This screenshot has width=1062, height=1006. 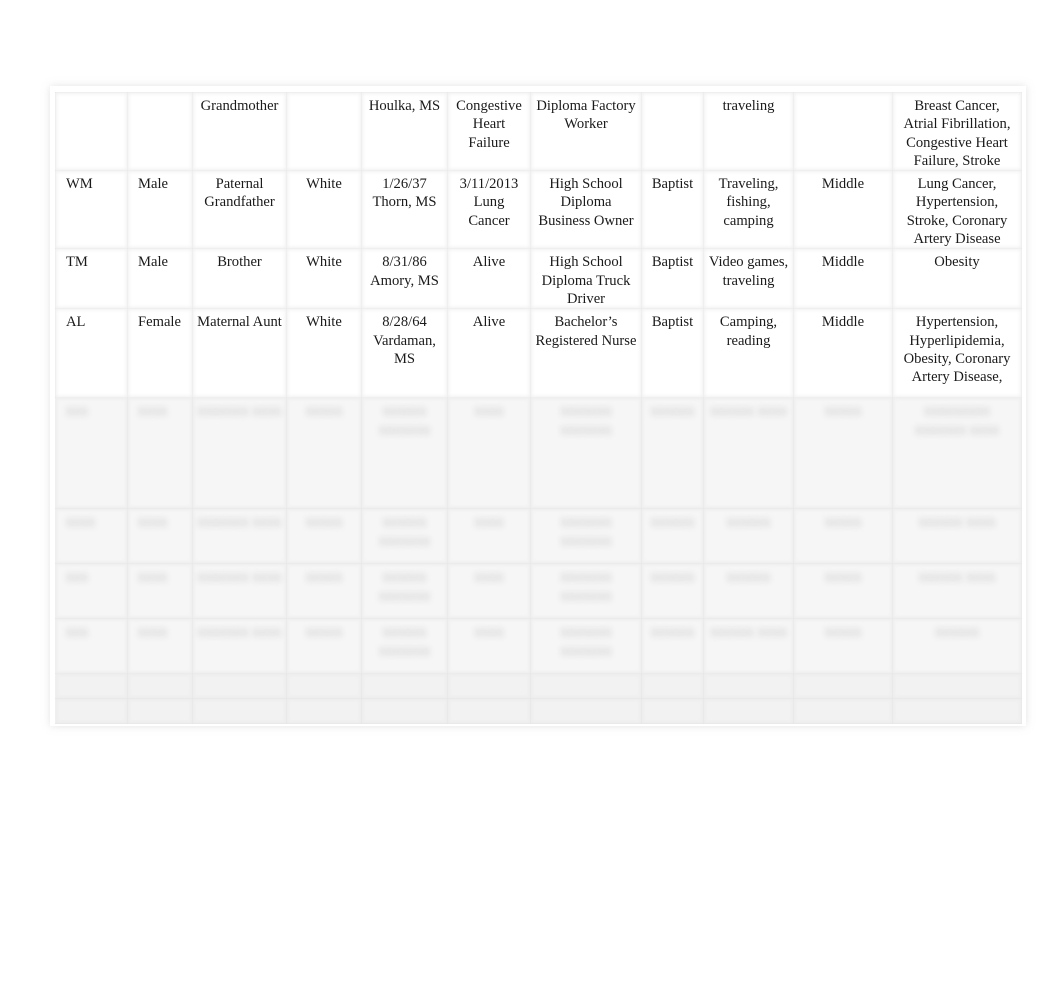 I want to click on cell-ses, so click(x=843, y=131).